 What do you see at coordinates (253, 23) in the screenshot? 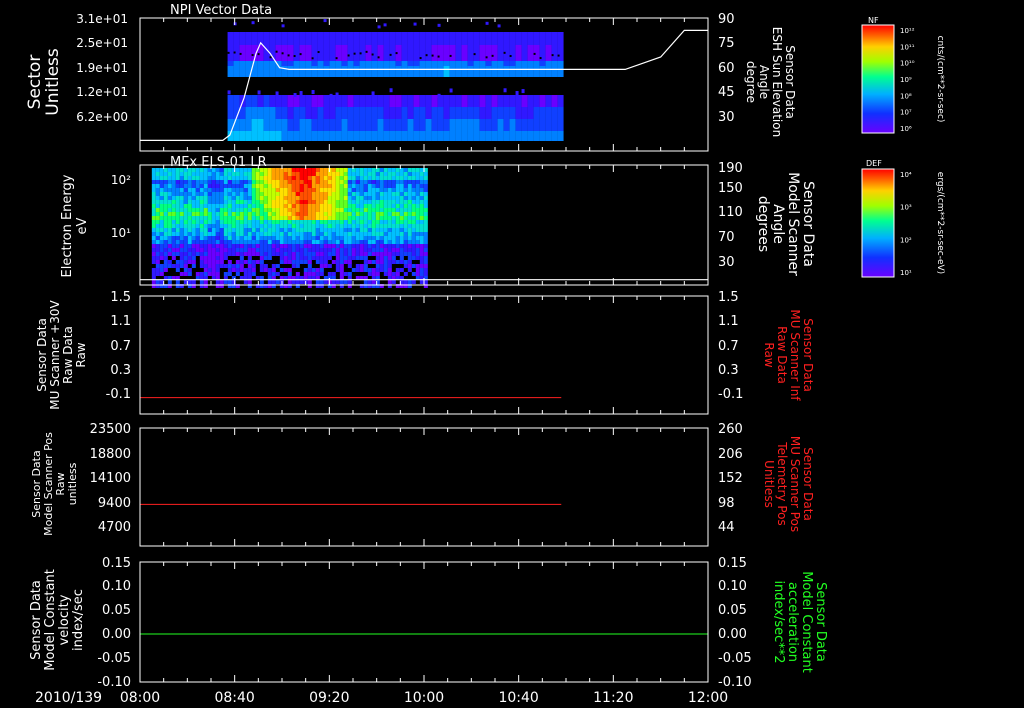
I see `spectrogram-noise` at bounding box center [253, 23].